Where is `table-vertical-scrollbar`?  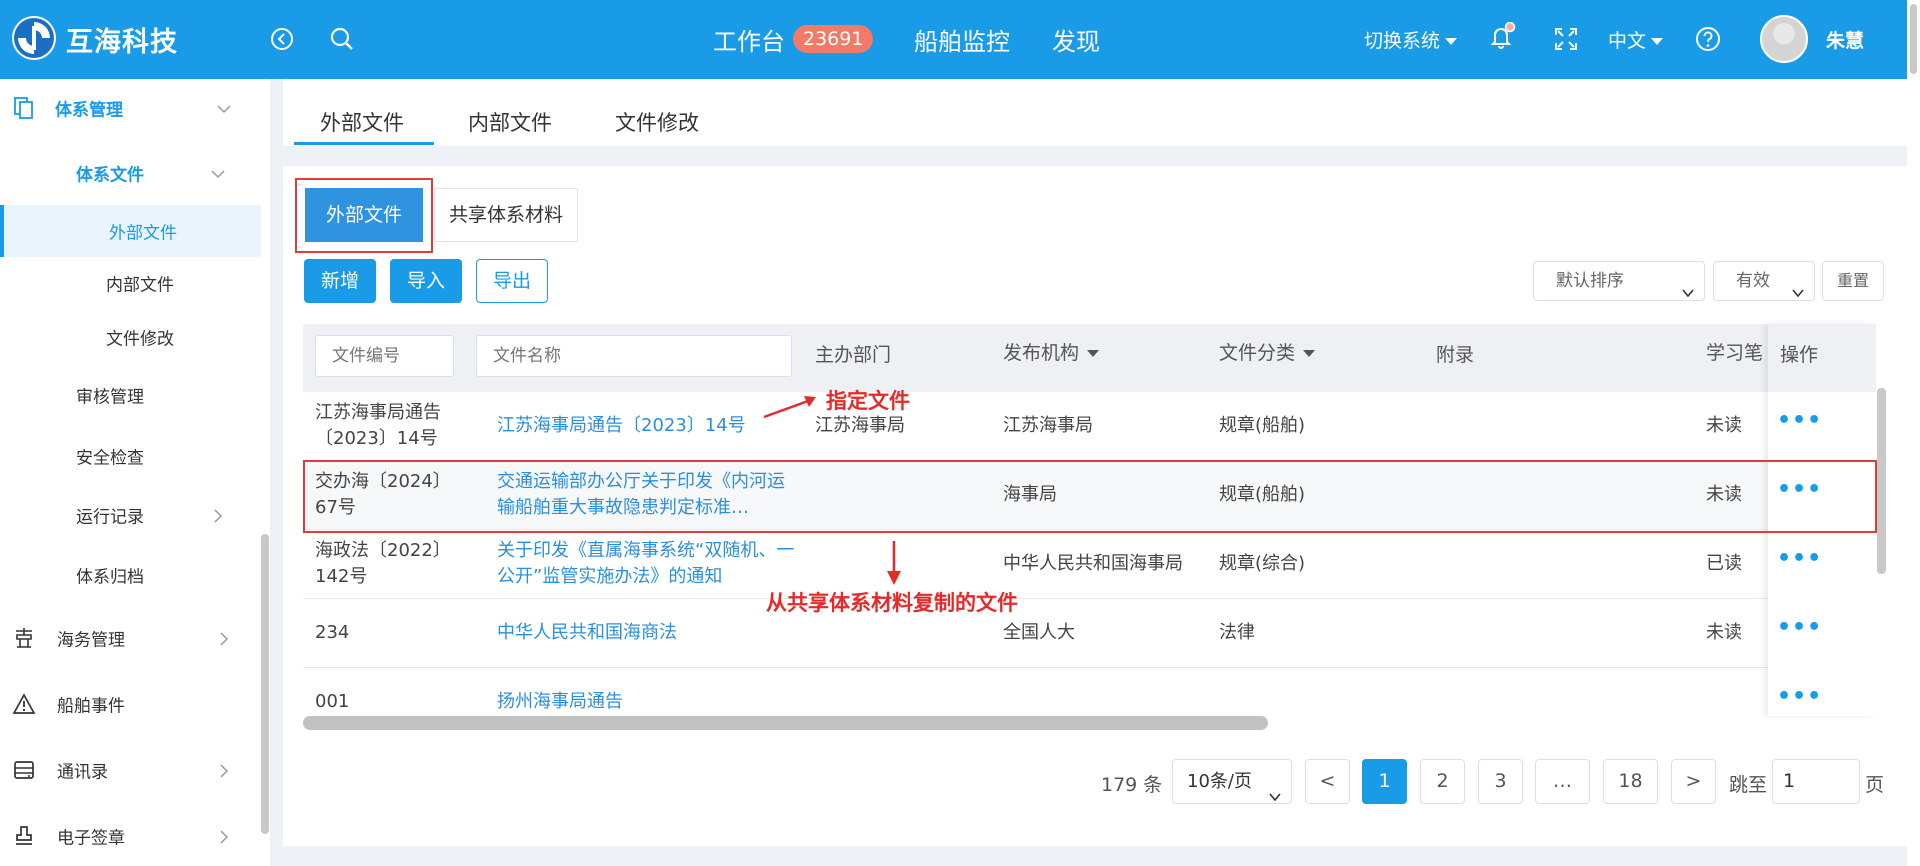
table-vertical-scrollbar is located at coordinates (1881, 481).